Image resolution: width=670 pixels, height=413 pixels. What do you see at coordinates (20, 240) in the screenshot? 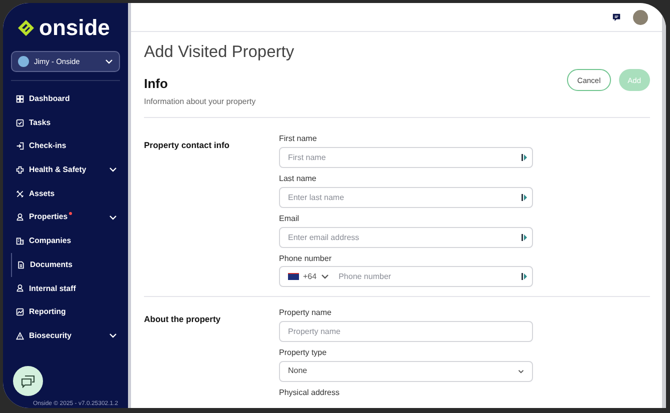
I see `building-icon` at bounding box center [20, 240].